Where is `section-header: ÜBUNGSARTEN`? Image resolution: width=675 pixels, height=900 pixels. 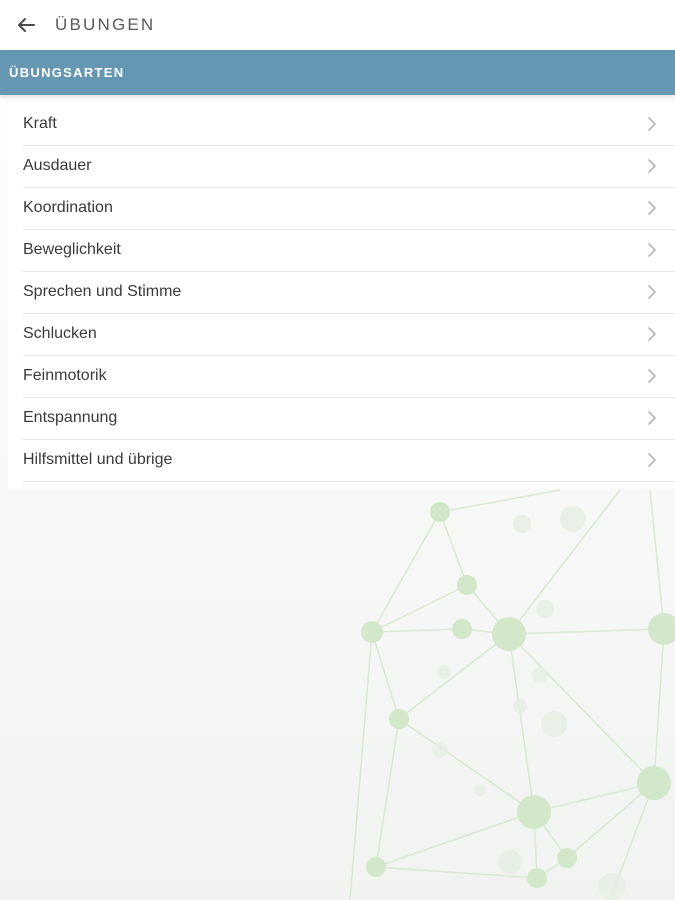
section-header: ÜBUNGSARTEN is located at coordinates (337, 72).